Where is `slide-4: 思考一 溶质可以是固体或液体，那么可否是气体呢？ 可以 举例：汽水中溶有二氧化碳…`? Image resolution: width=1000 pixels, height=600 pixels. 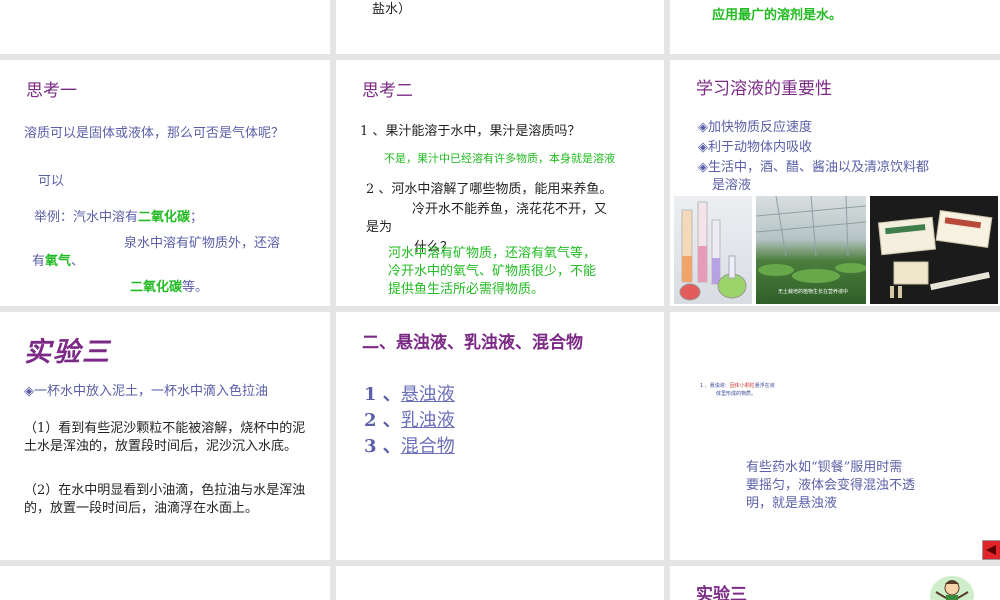
slide-4: 思考一 溶质可以是固体或液体，那么可否是气体呢？ 可以 举例：汽水中溶有二氧化碳… is located at coordinates (165, 183).